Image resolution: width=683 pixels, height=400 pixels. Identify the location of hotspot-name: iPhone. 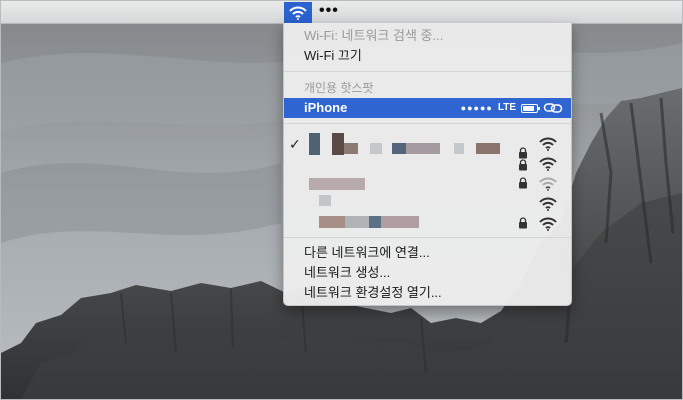
(326, 107).